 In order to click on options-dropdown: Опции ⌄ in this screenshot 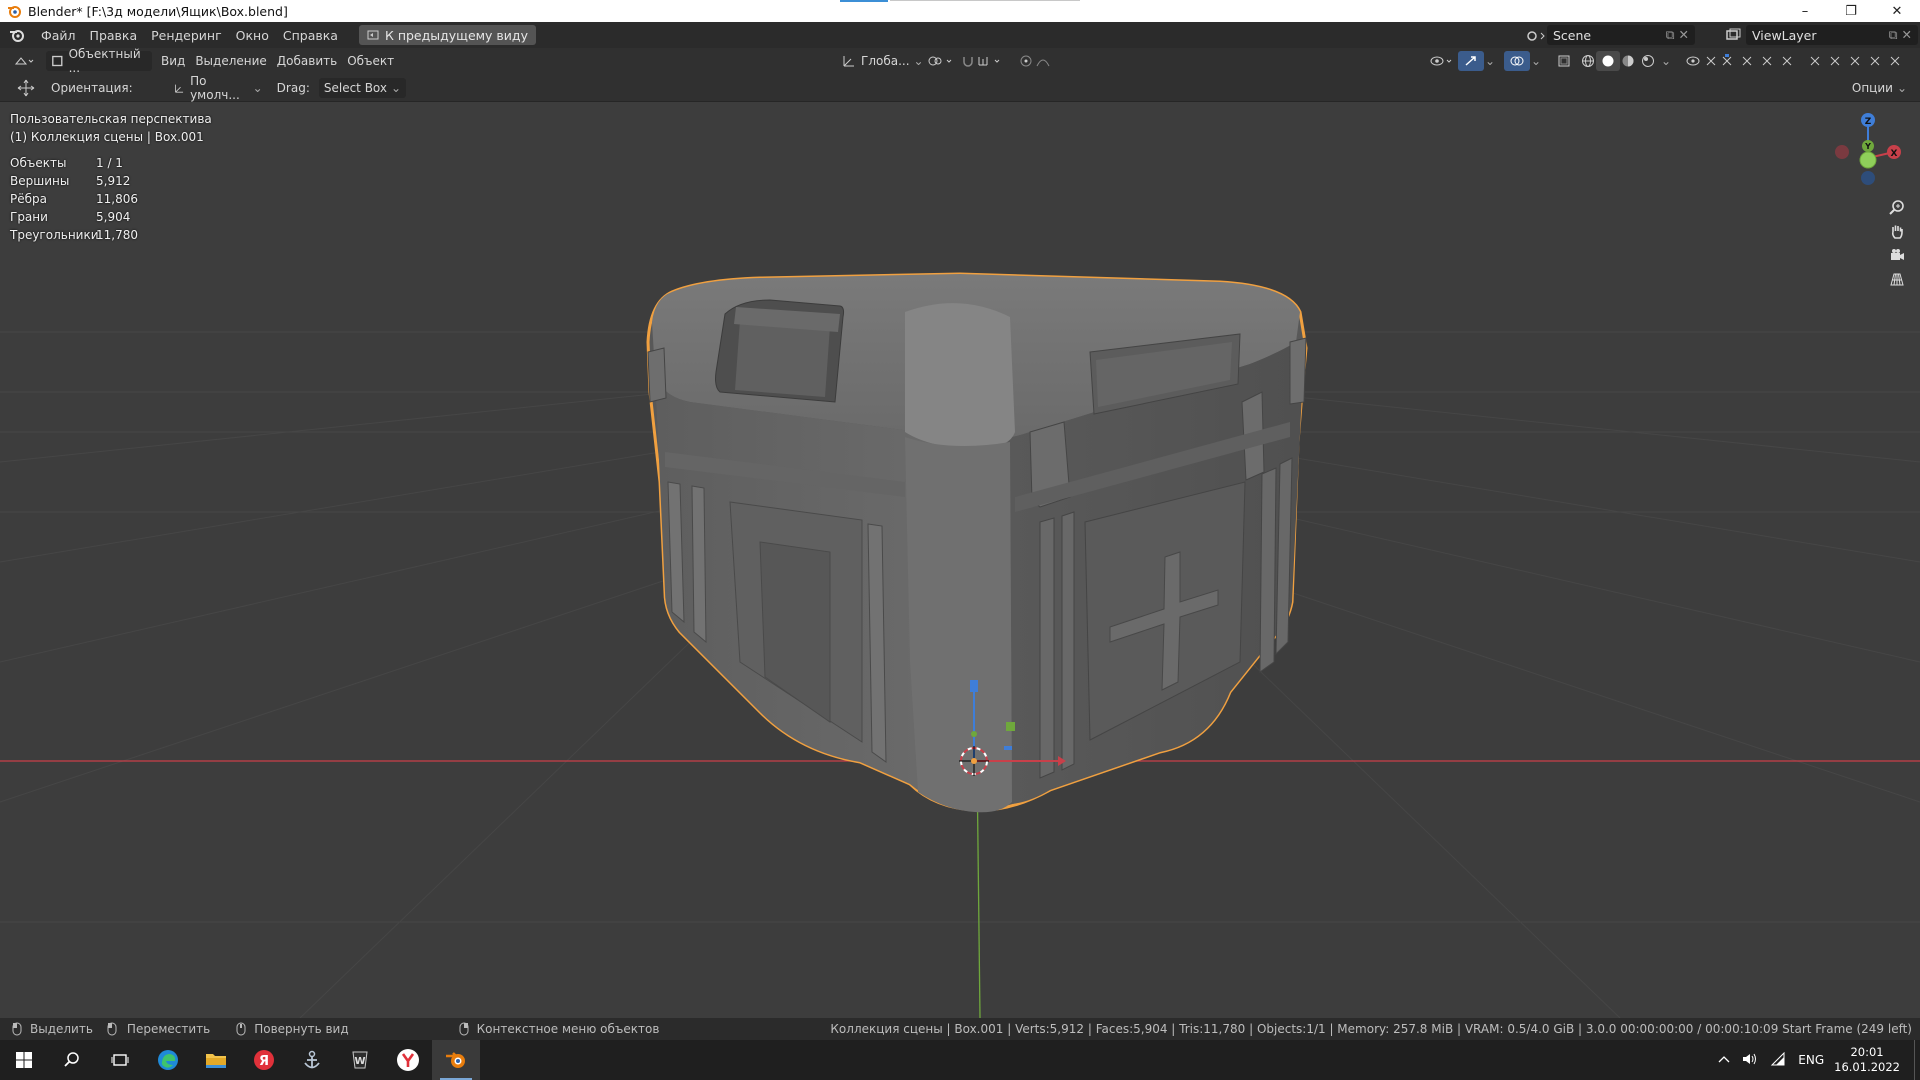, I will do `click(1879, 88)`.